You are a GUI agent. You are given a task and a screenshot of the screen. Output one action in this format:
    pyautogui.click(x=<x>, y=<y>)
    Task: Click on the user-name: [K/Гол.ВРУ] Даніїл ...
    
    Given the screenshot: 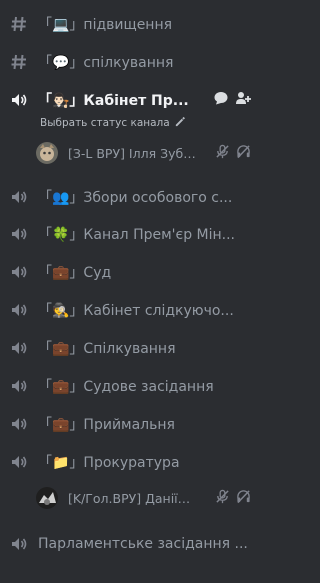 What is the action you would take?
    pyautogui.click(x=133, y=498)
    